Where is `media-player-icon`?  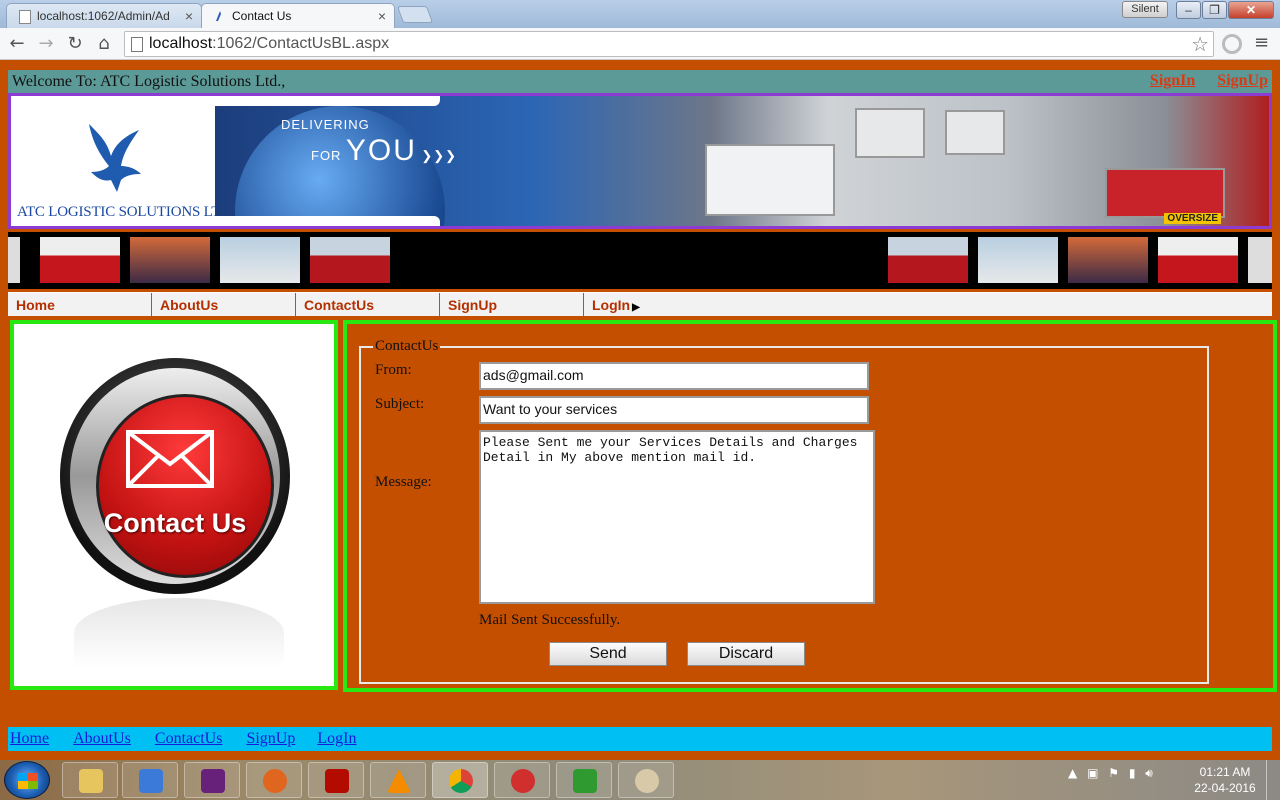 media-player-icon is located at coordinates (151, 781).